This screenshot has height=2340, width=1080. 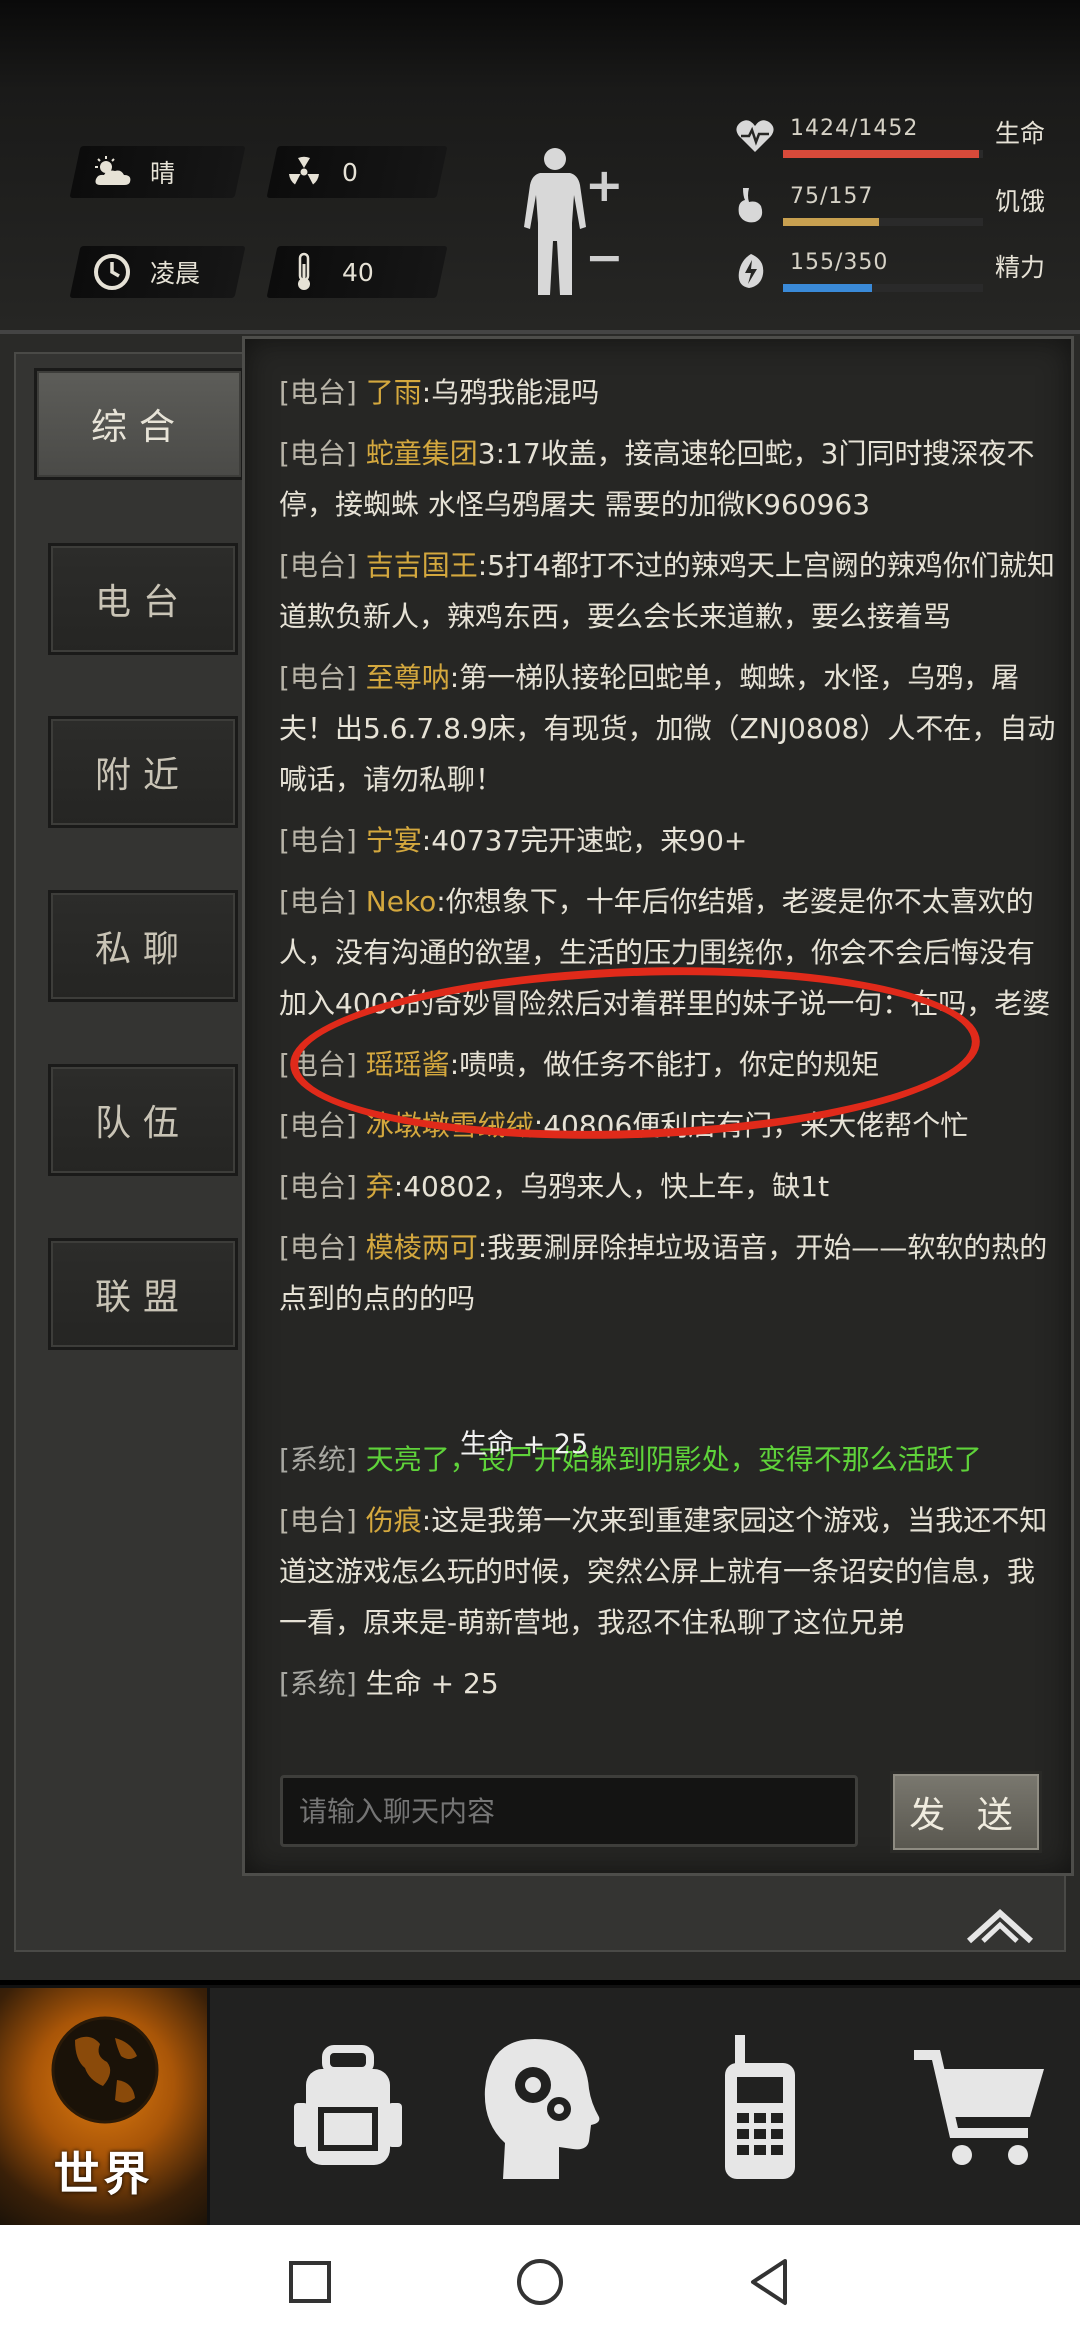 I want to click on bottom-nav: 世界, so click(x=540, y=2106).